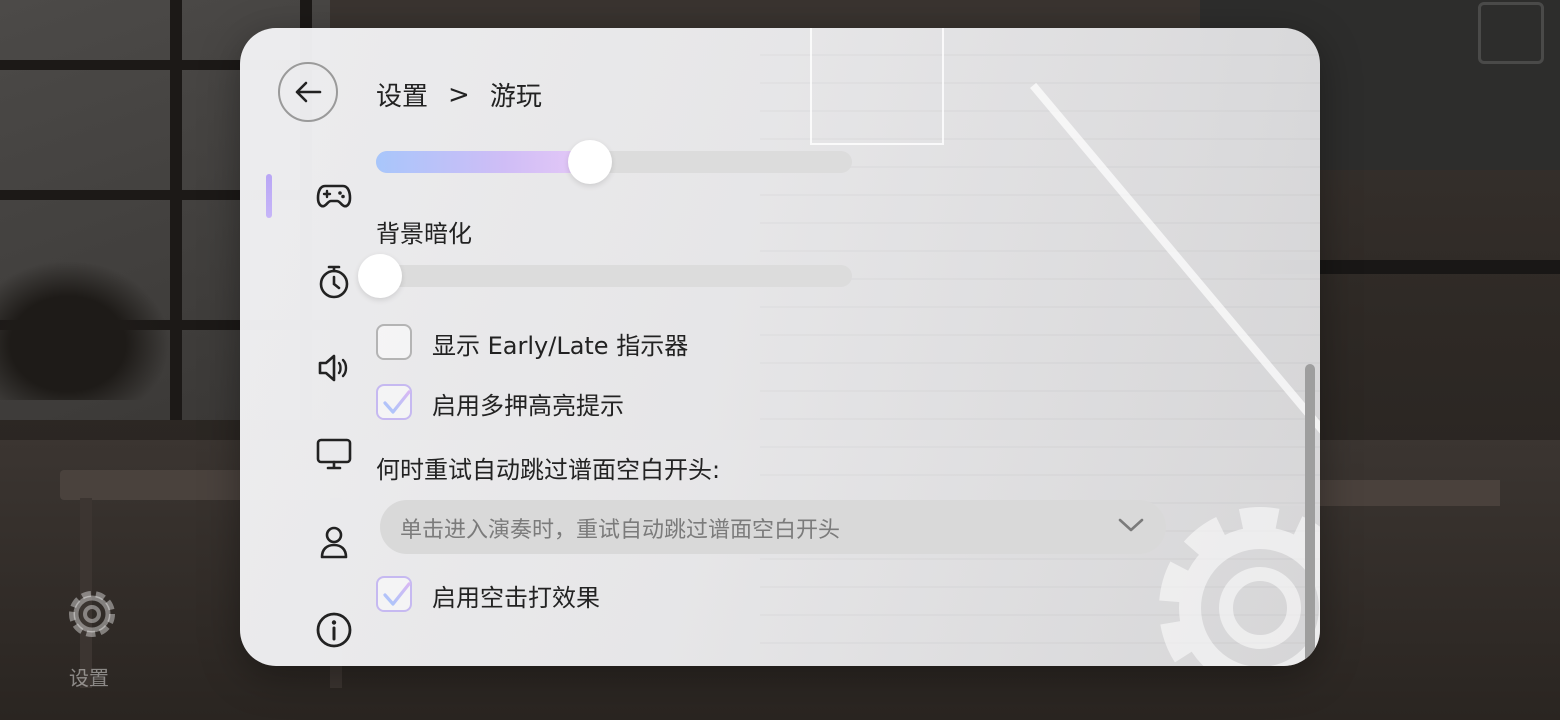 The width and height of the screenshot is (1560, 720). I want to click on nav-item-audio, so click(334, 368).